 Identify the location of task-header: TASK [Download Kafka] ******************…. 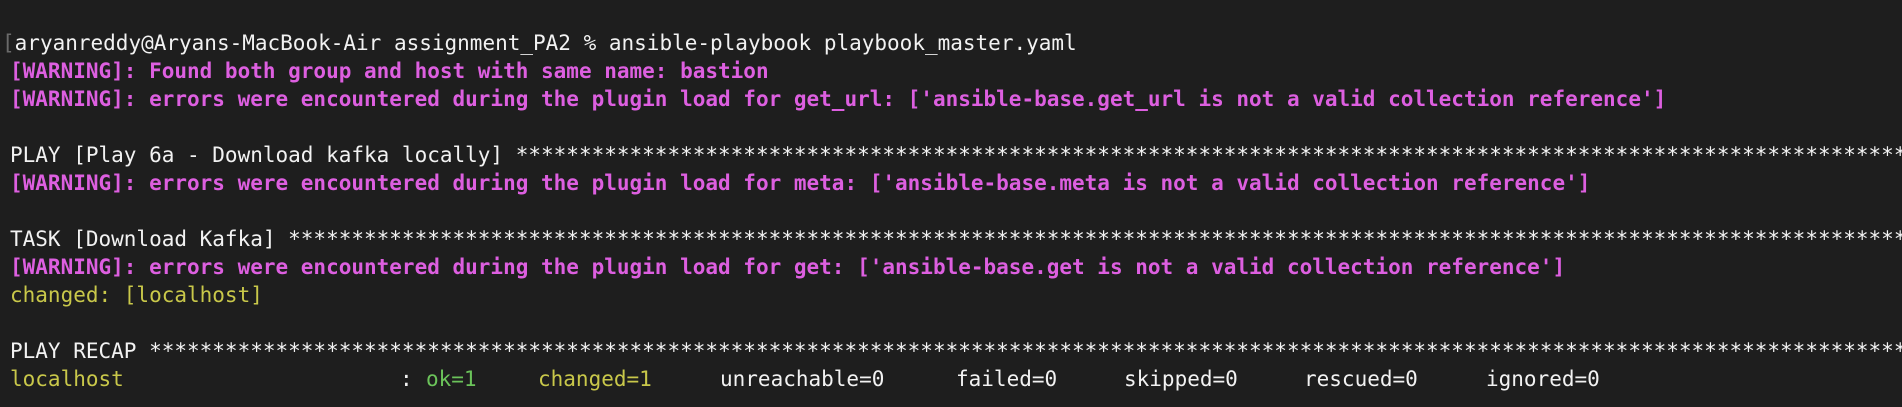
(956, 239).